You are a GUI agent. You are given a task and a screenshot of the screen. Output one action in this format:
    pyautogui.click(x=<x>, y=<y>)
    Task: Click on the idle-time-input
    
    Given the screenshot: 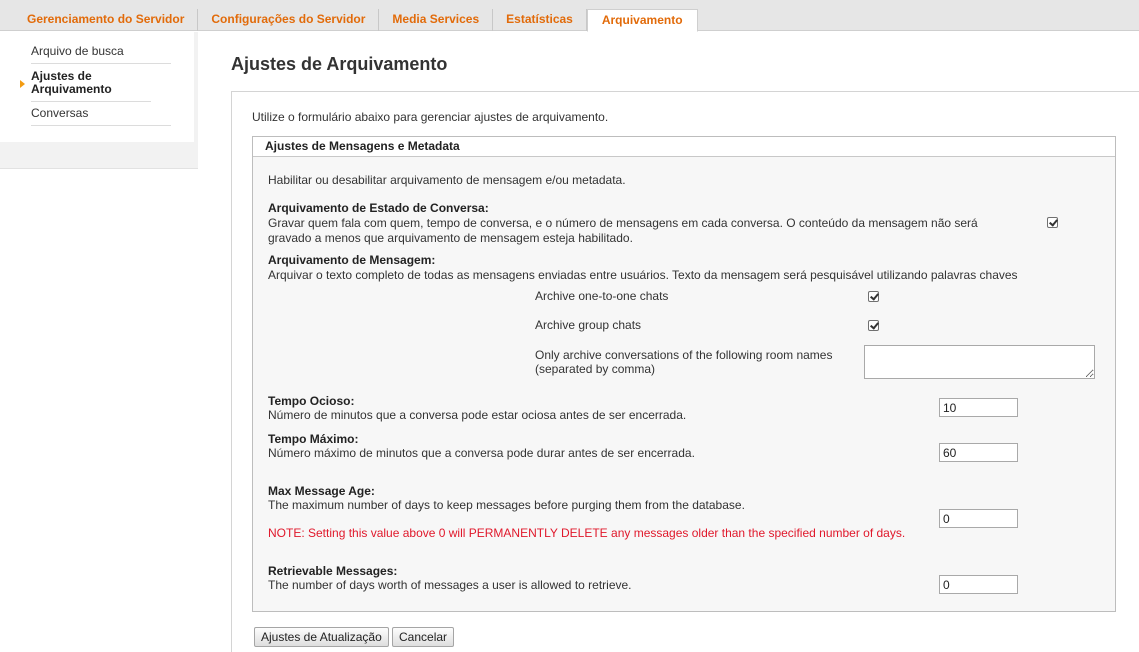 What is the action you would take?
    pyautogui.click(x=978, y=407)
    